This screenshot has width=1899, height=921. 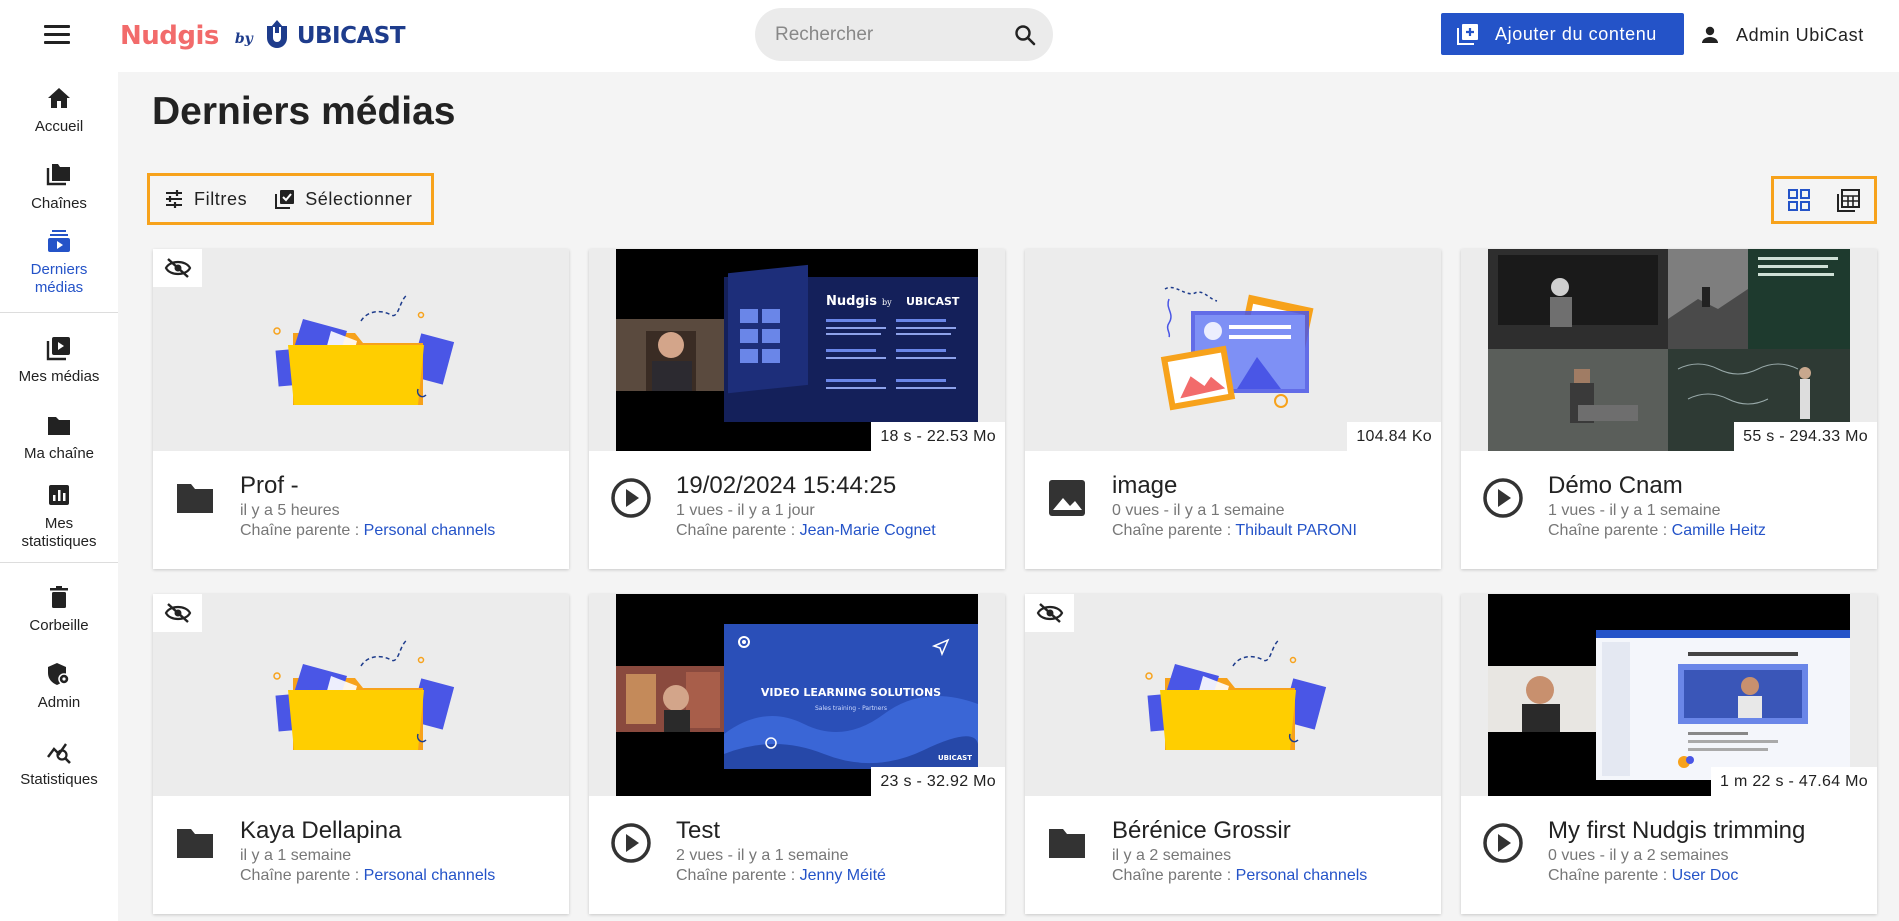 What do you see at coordinates (243, 39) in the screenshot?
I see `logo-by: by` at bounding box center [243, 39].